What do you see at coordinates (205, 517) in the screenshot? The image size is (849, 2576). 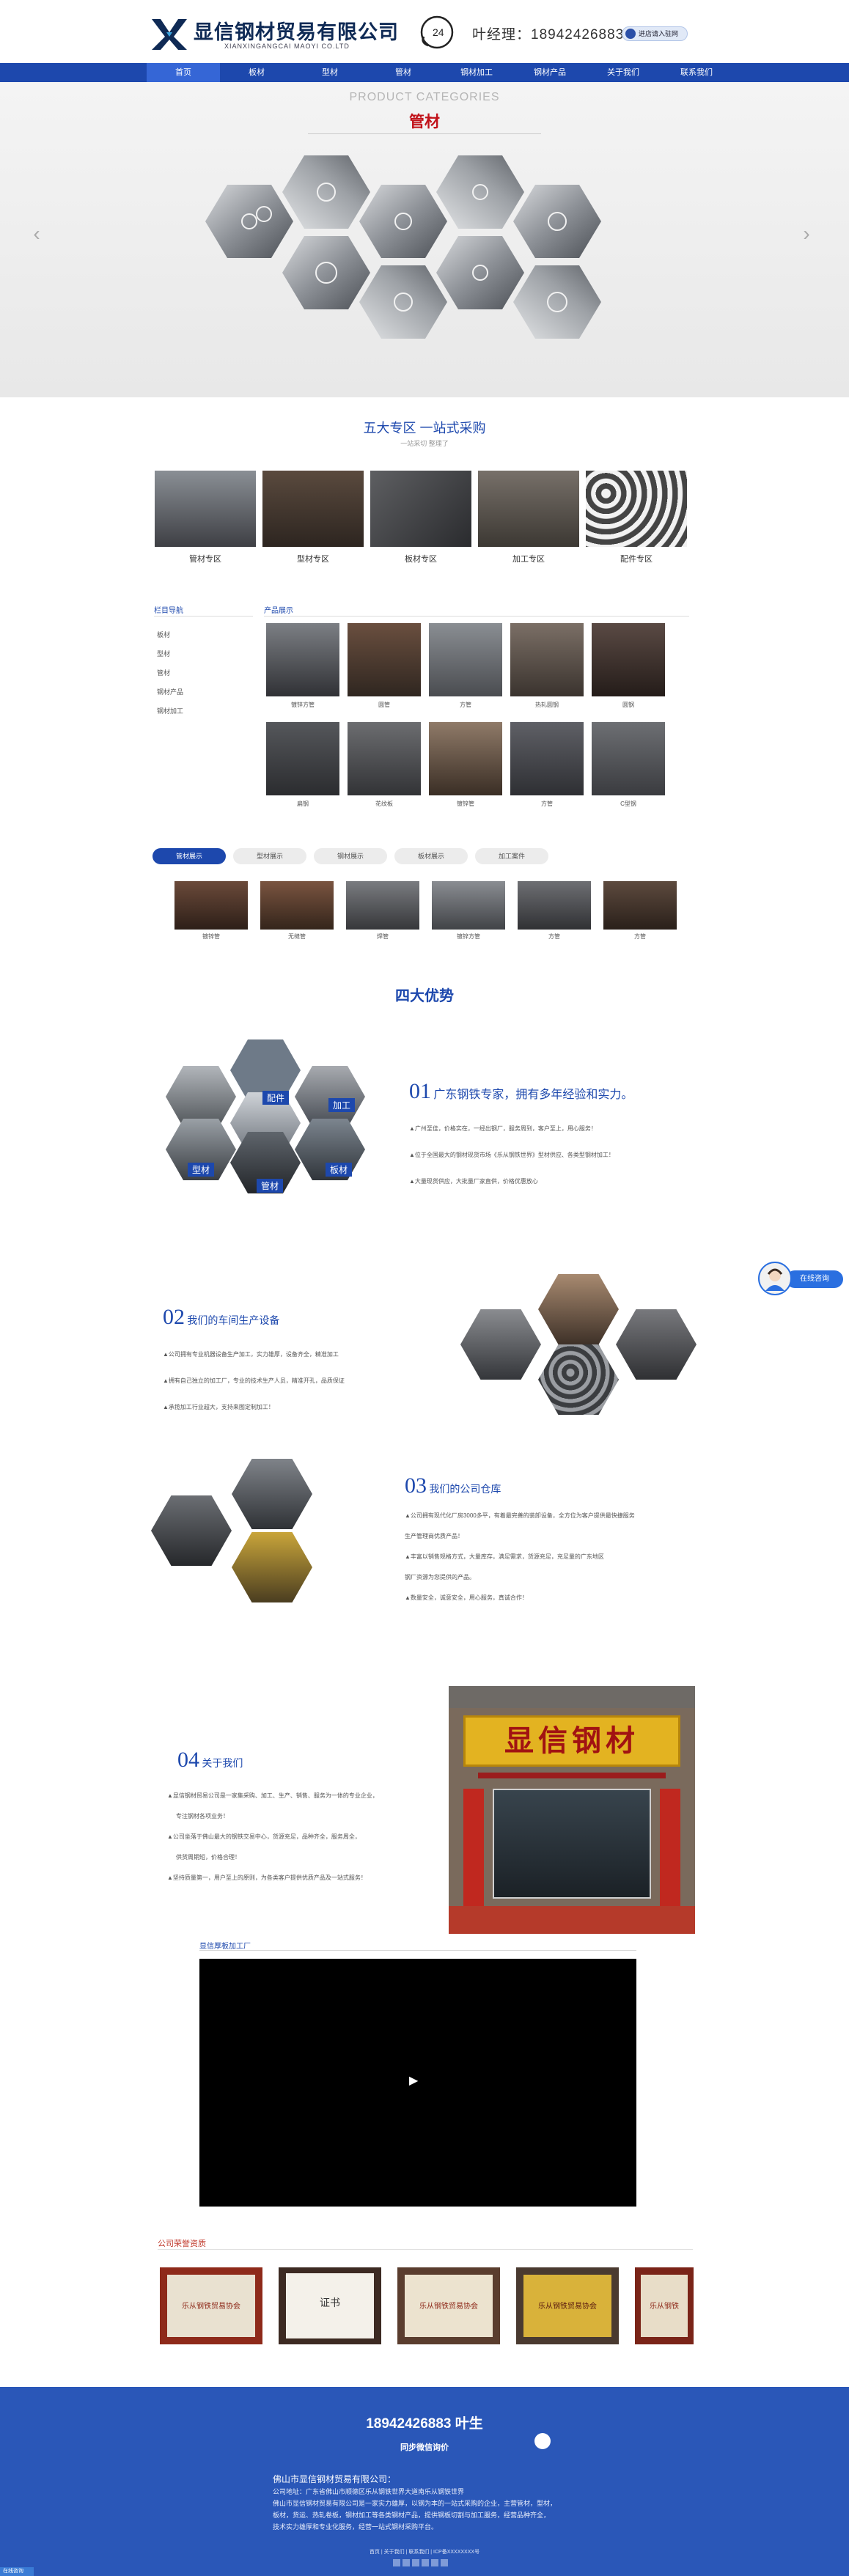 I see `zone-card-pipe: 管材专区` at bounding box center [205, 517].